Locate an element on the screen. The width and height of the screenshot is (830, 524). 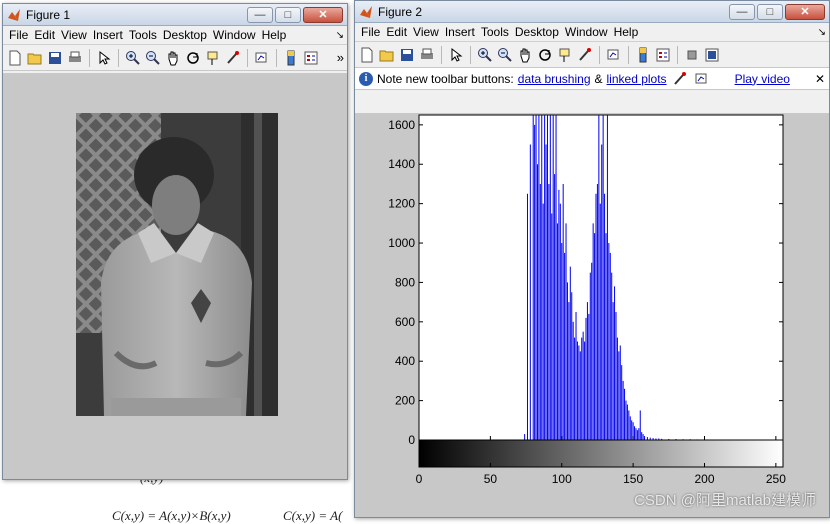
x-tick-label: 250 is located at coordinates (776, 479).